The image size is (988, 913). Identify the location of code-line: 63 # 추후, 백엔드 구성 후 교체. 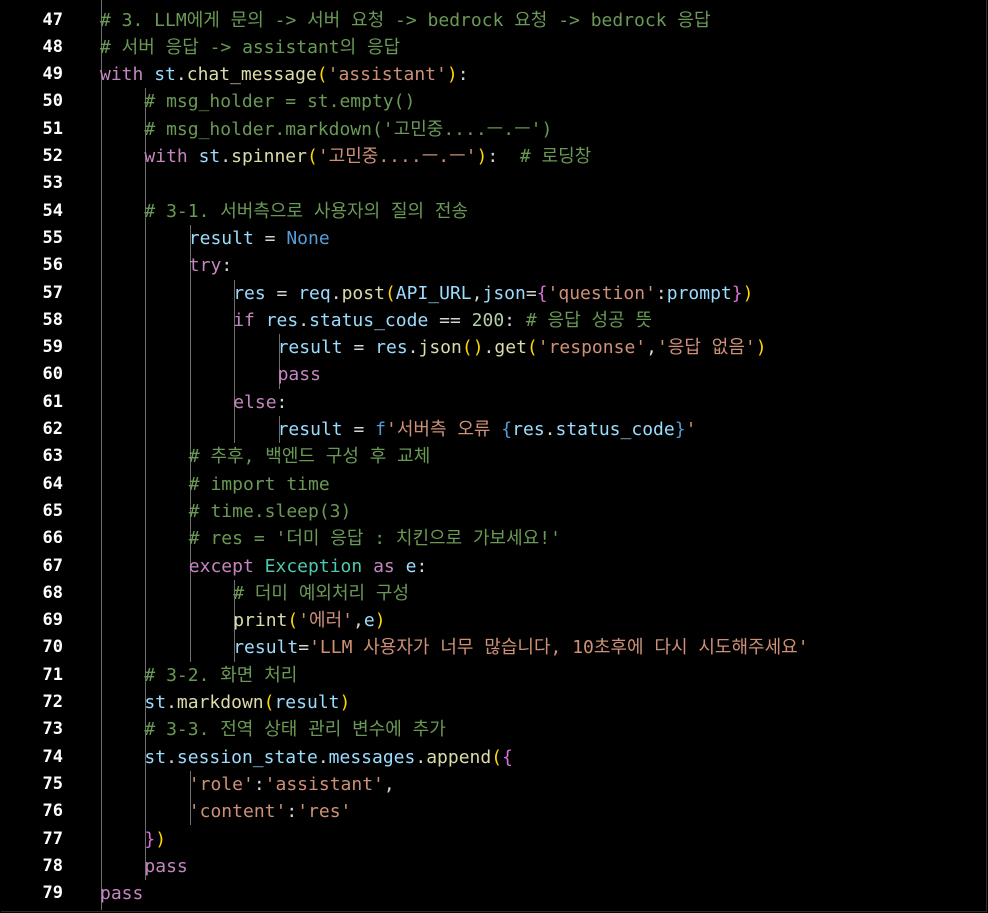
(494, 456).